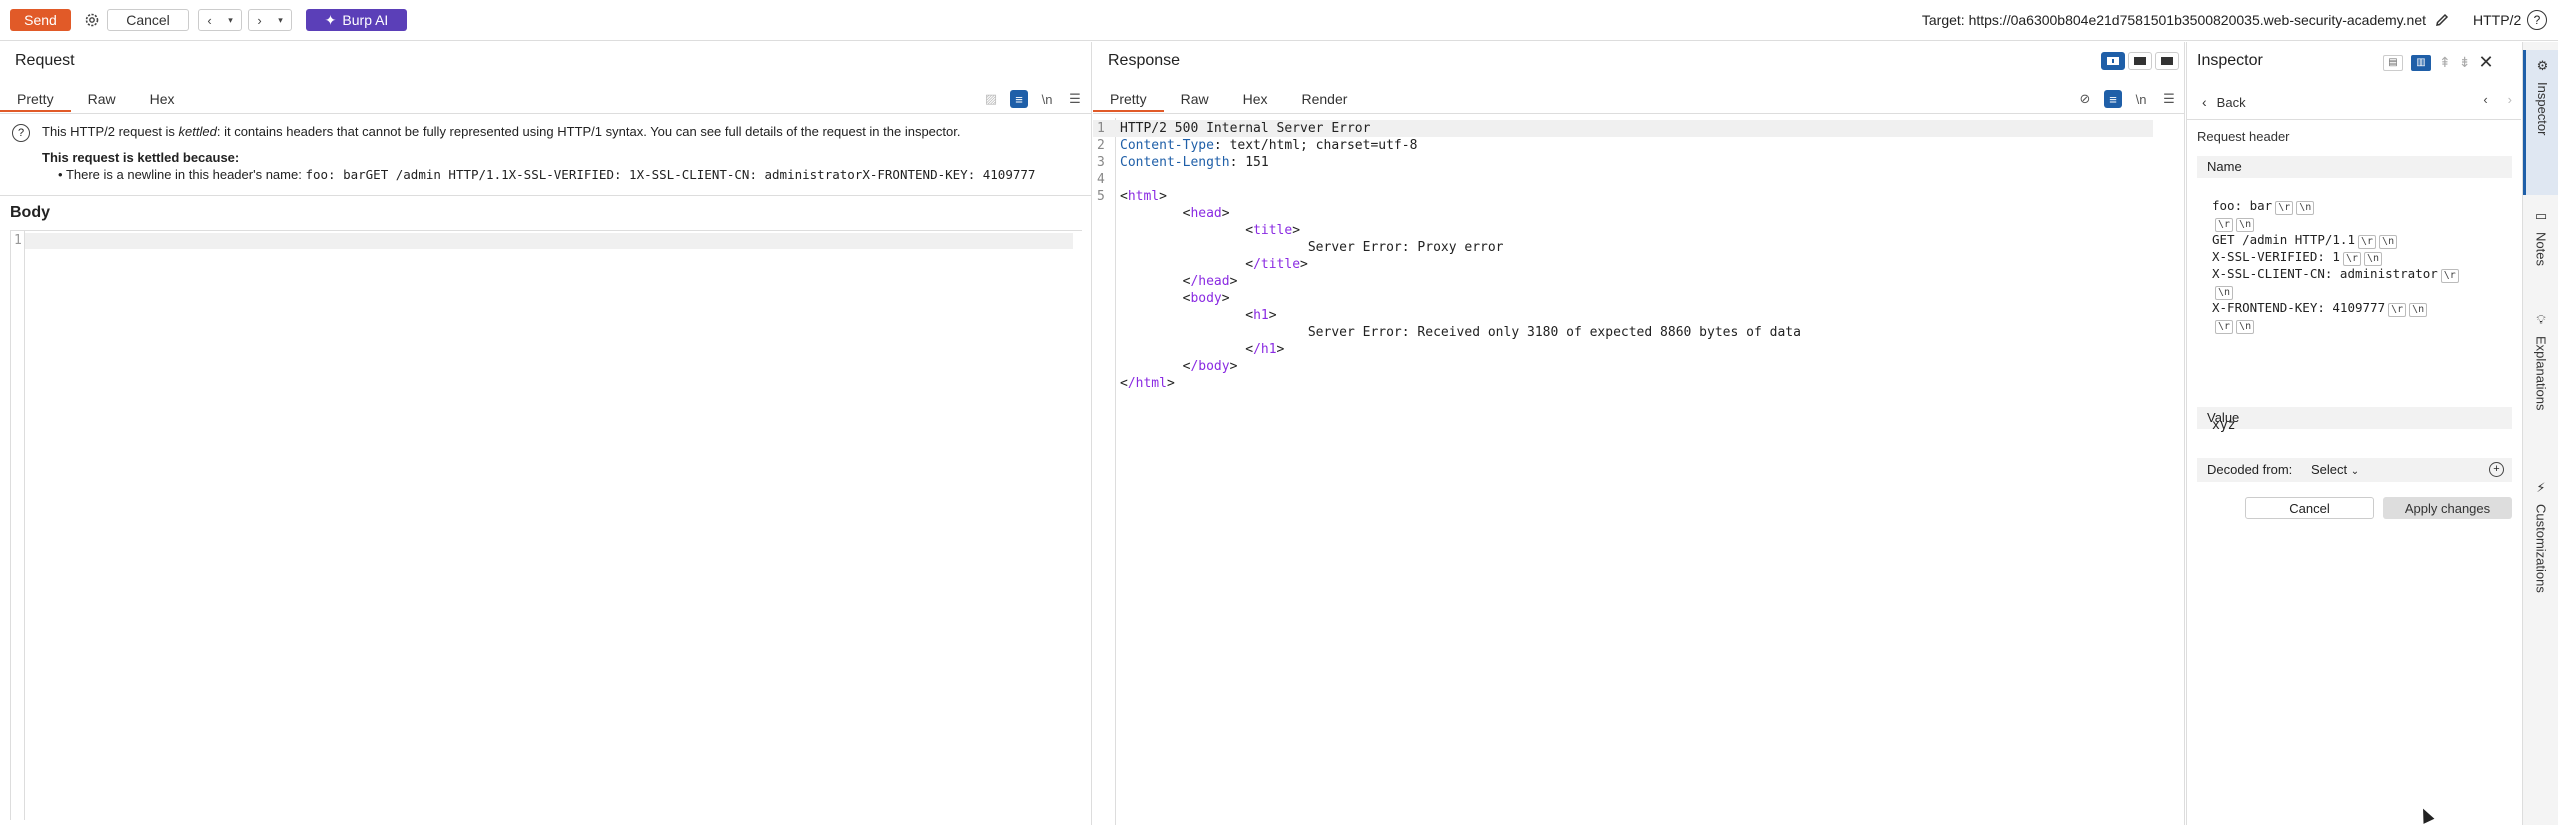  What do you see at coordinates (230, 20) in the screenshot?
I see `history-back-menu-icon: ▾` at bounding box center [230, 20].